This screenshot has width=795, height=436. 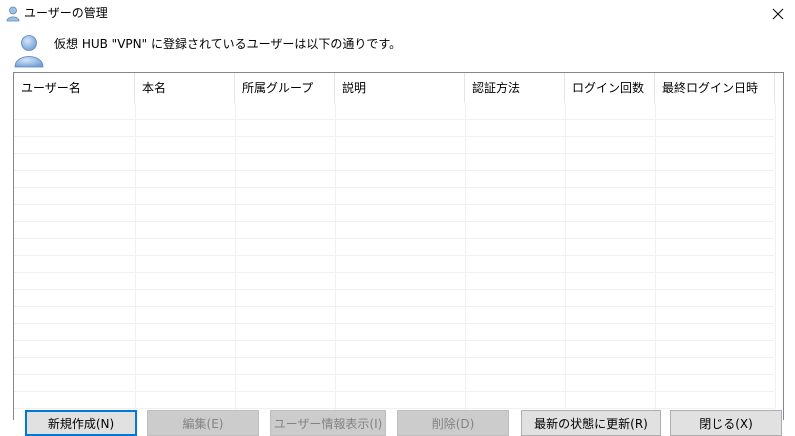 What do you see at coordinates (185, 88) in the screenshot?
I see `column-header-realname: 本名` at bounding box center [185, 88].